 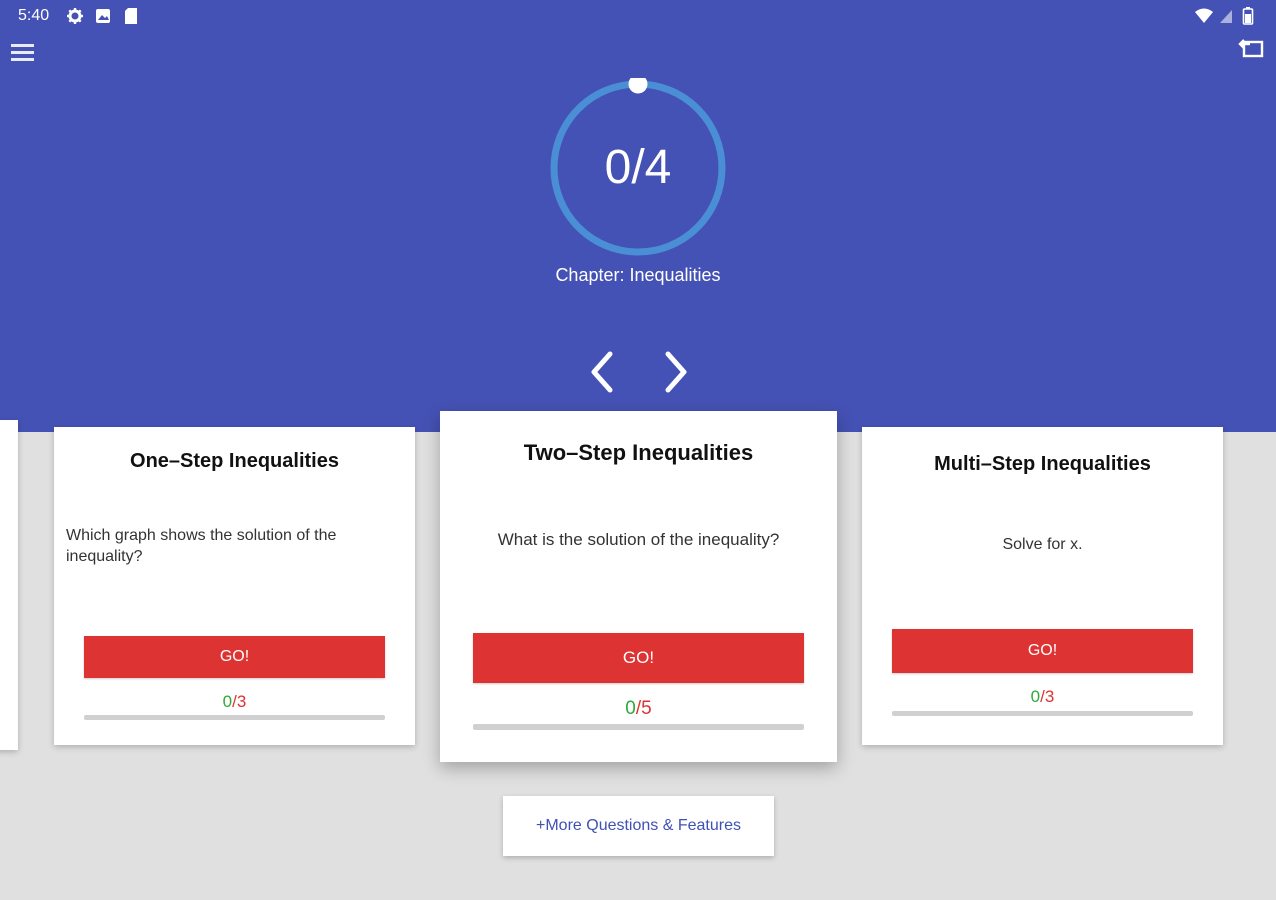 What do you see at coordinates (1042, 544) in the screenshot?
I see `card-question: Solve for x.` at bounding box center [1042, 544].